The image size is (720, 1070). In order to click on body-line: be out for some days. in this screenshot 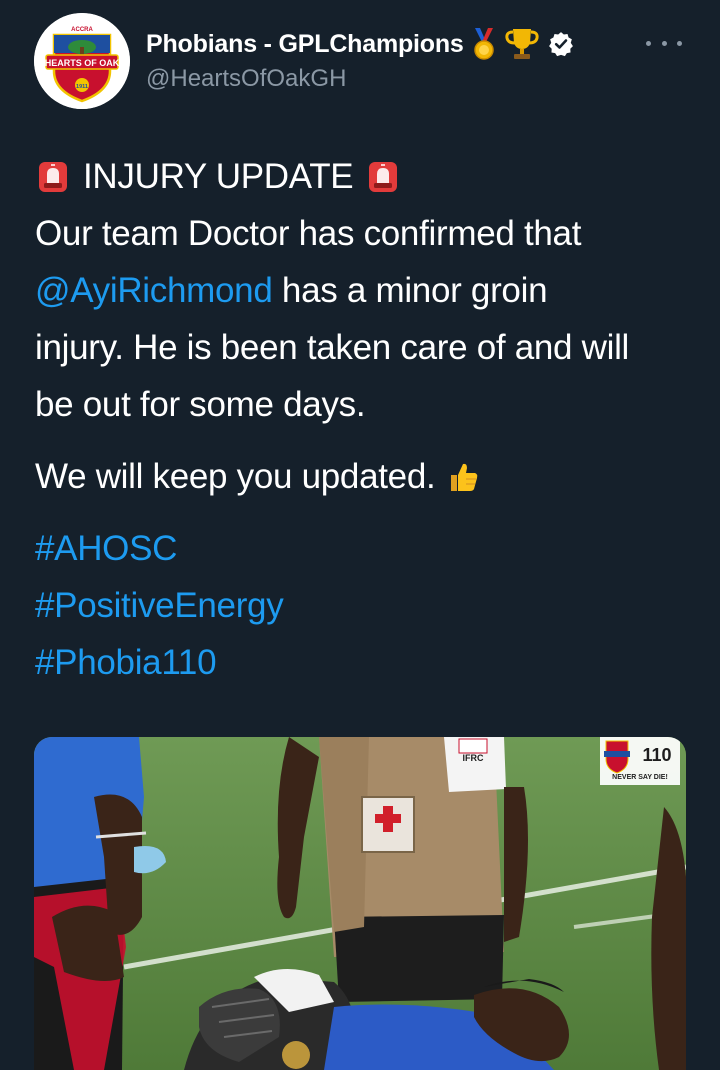, I will do `click(200, 404)`.